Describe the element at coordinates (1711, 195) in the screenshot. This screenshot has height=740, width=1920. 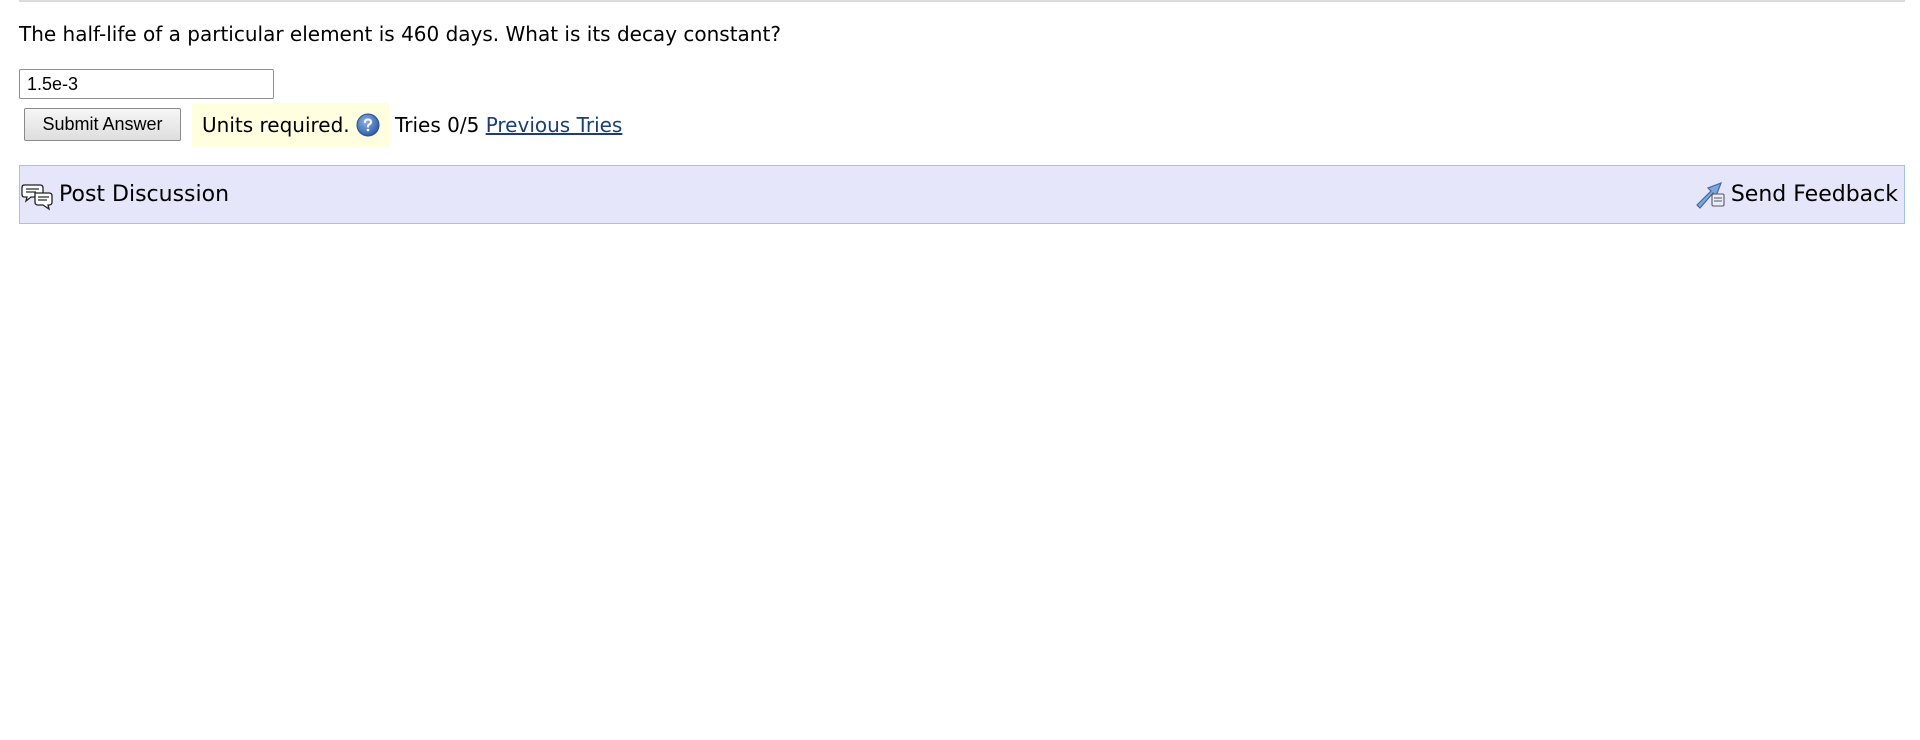
I see `feedback-arrow-icon` at that location.